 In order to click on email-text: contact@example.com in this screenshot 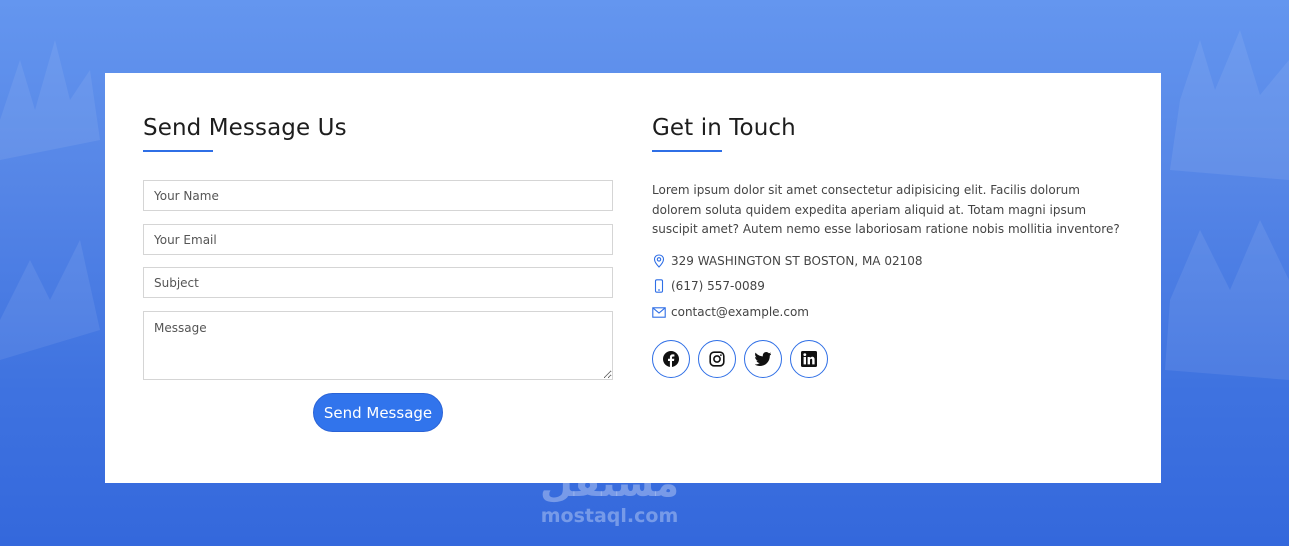, I will do `click(740, 312)`.